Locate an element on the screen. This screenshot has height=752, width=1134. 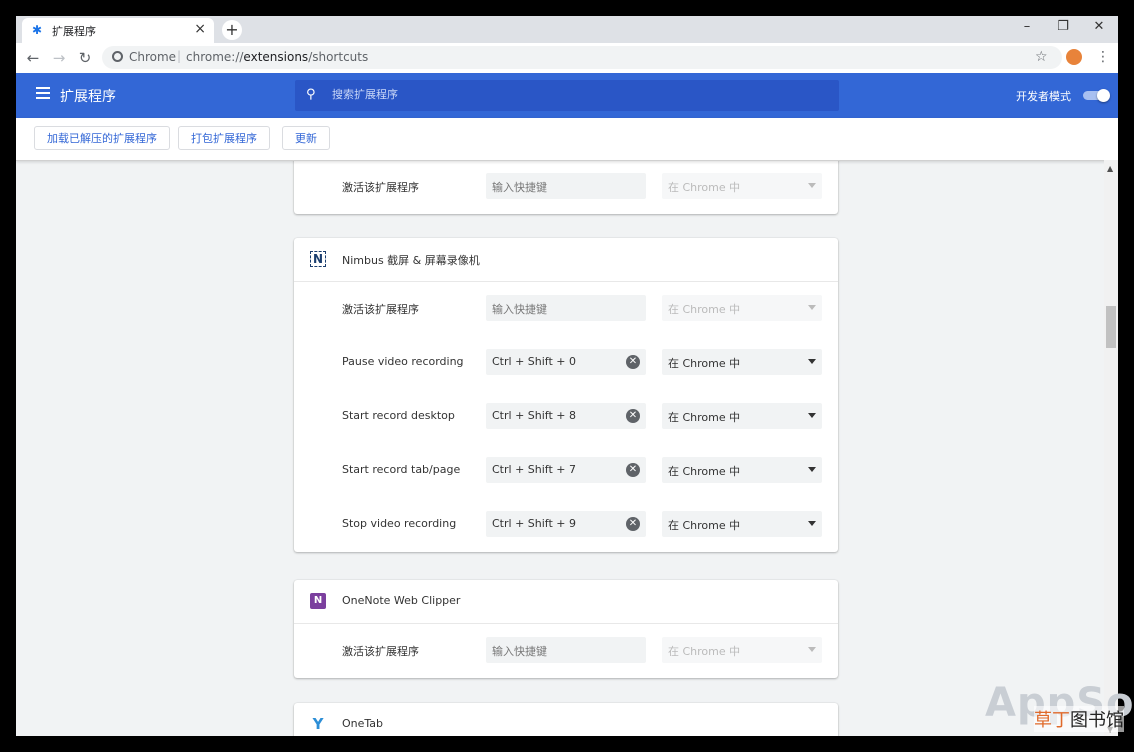
hamburger-menu-icon is located at coordinates (43, 93).